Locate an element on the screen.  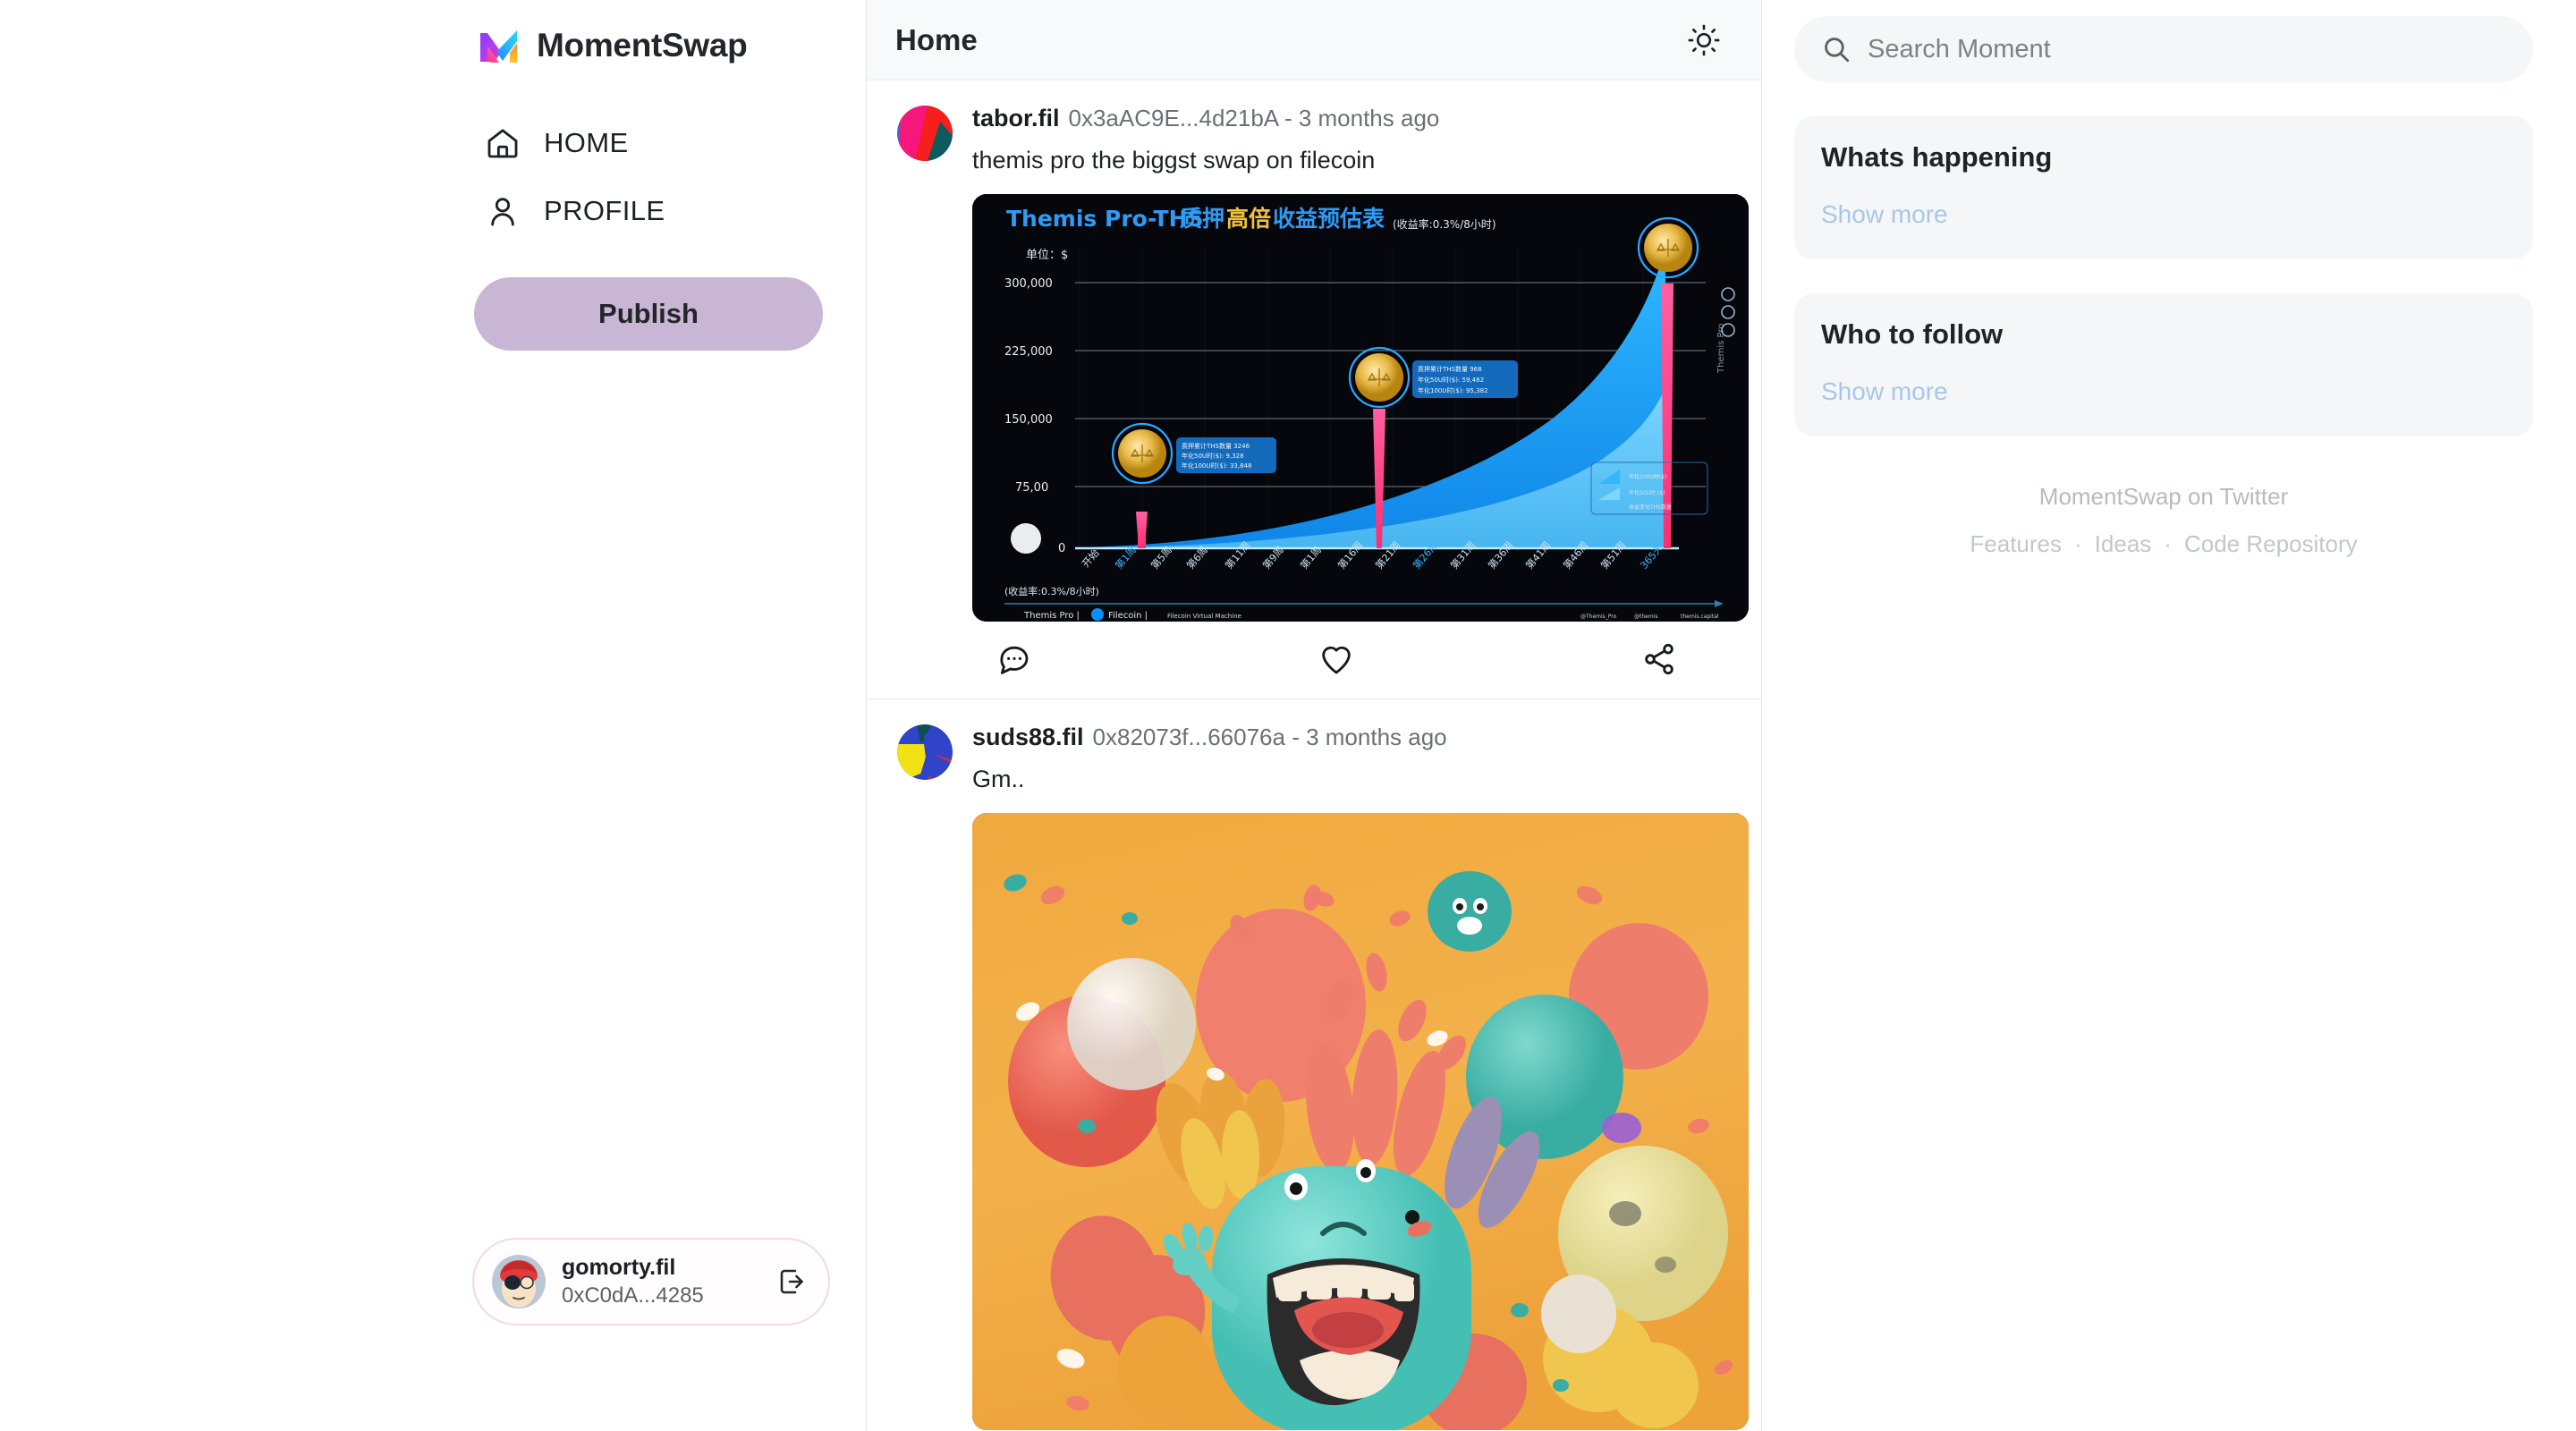
svg-text: 单位：$ is located at coordinates (1047, 256).